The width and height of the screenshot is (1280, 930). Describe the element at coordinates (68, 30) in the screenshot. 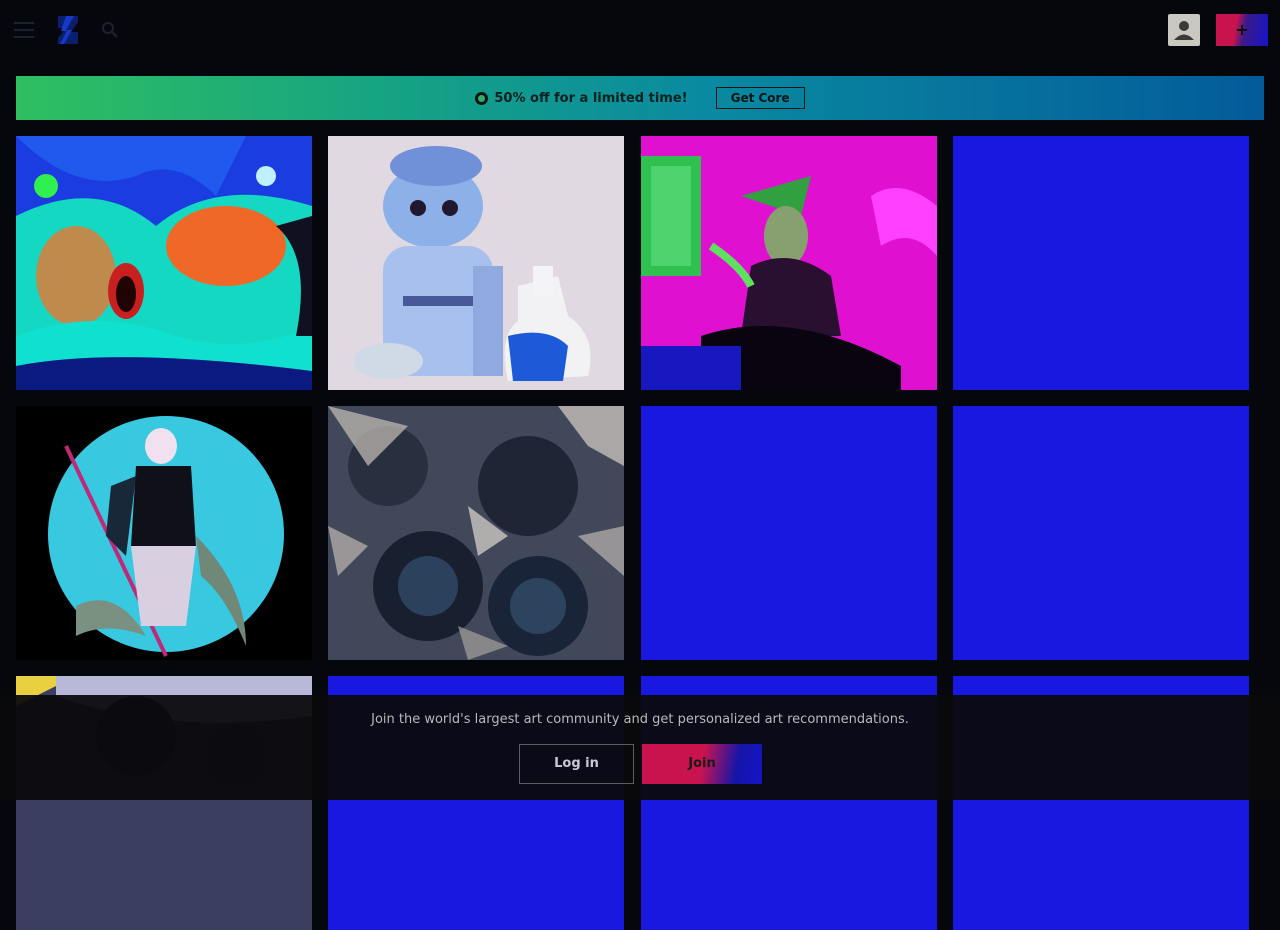

I see `deviantart-logo-icon` at that location.